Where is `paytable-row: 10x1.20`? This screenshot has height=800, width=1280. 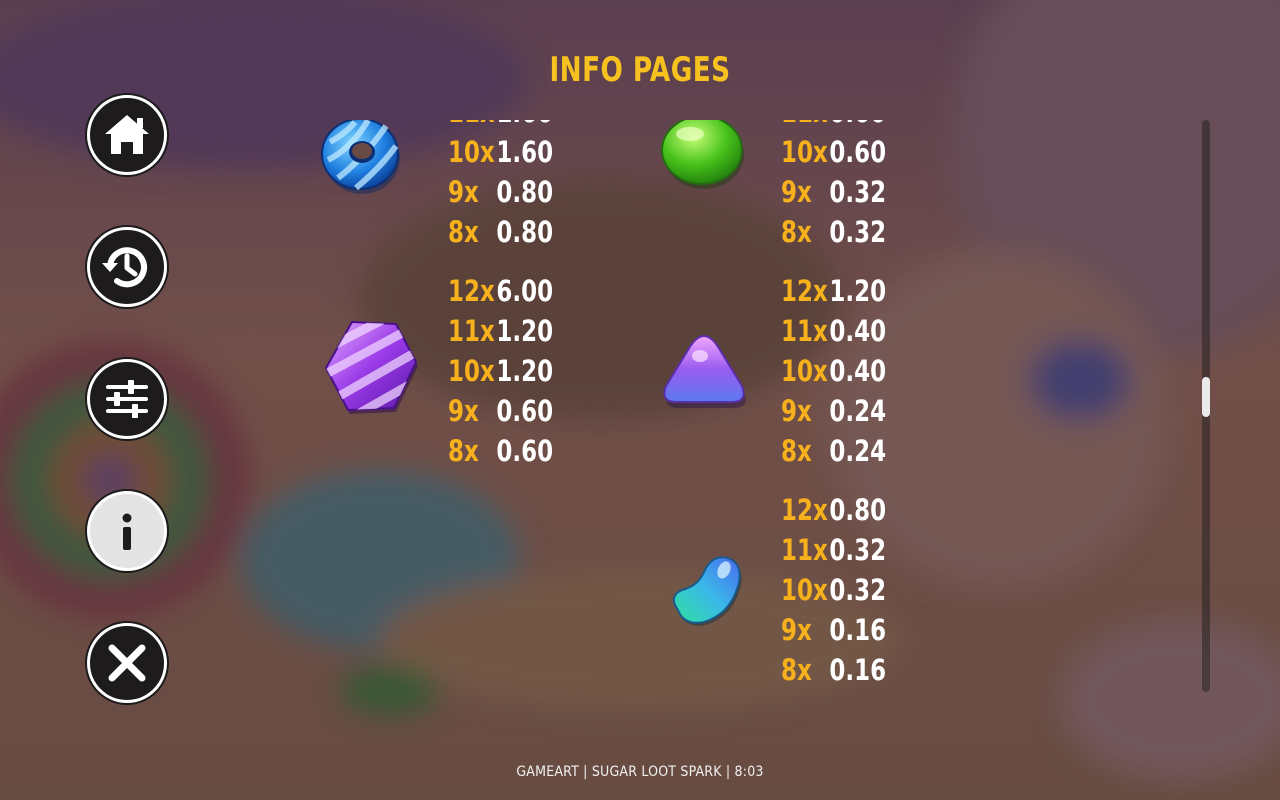 paytable-row: 10x1.20 is located at coordinates (501, 371).